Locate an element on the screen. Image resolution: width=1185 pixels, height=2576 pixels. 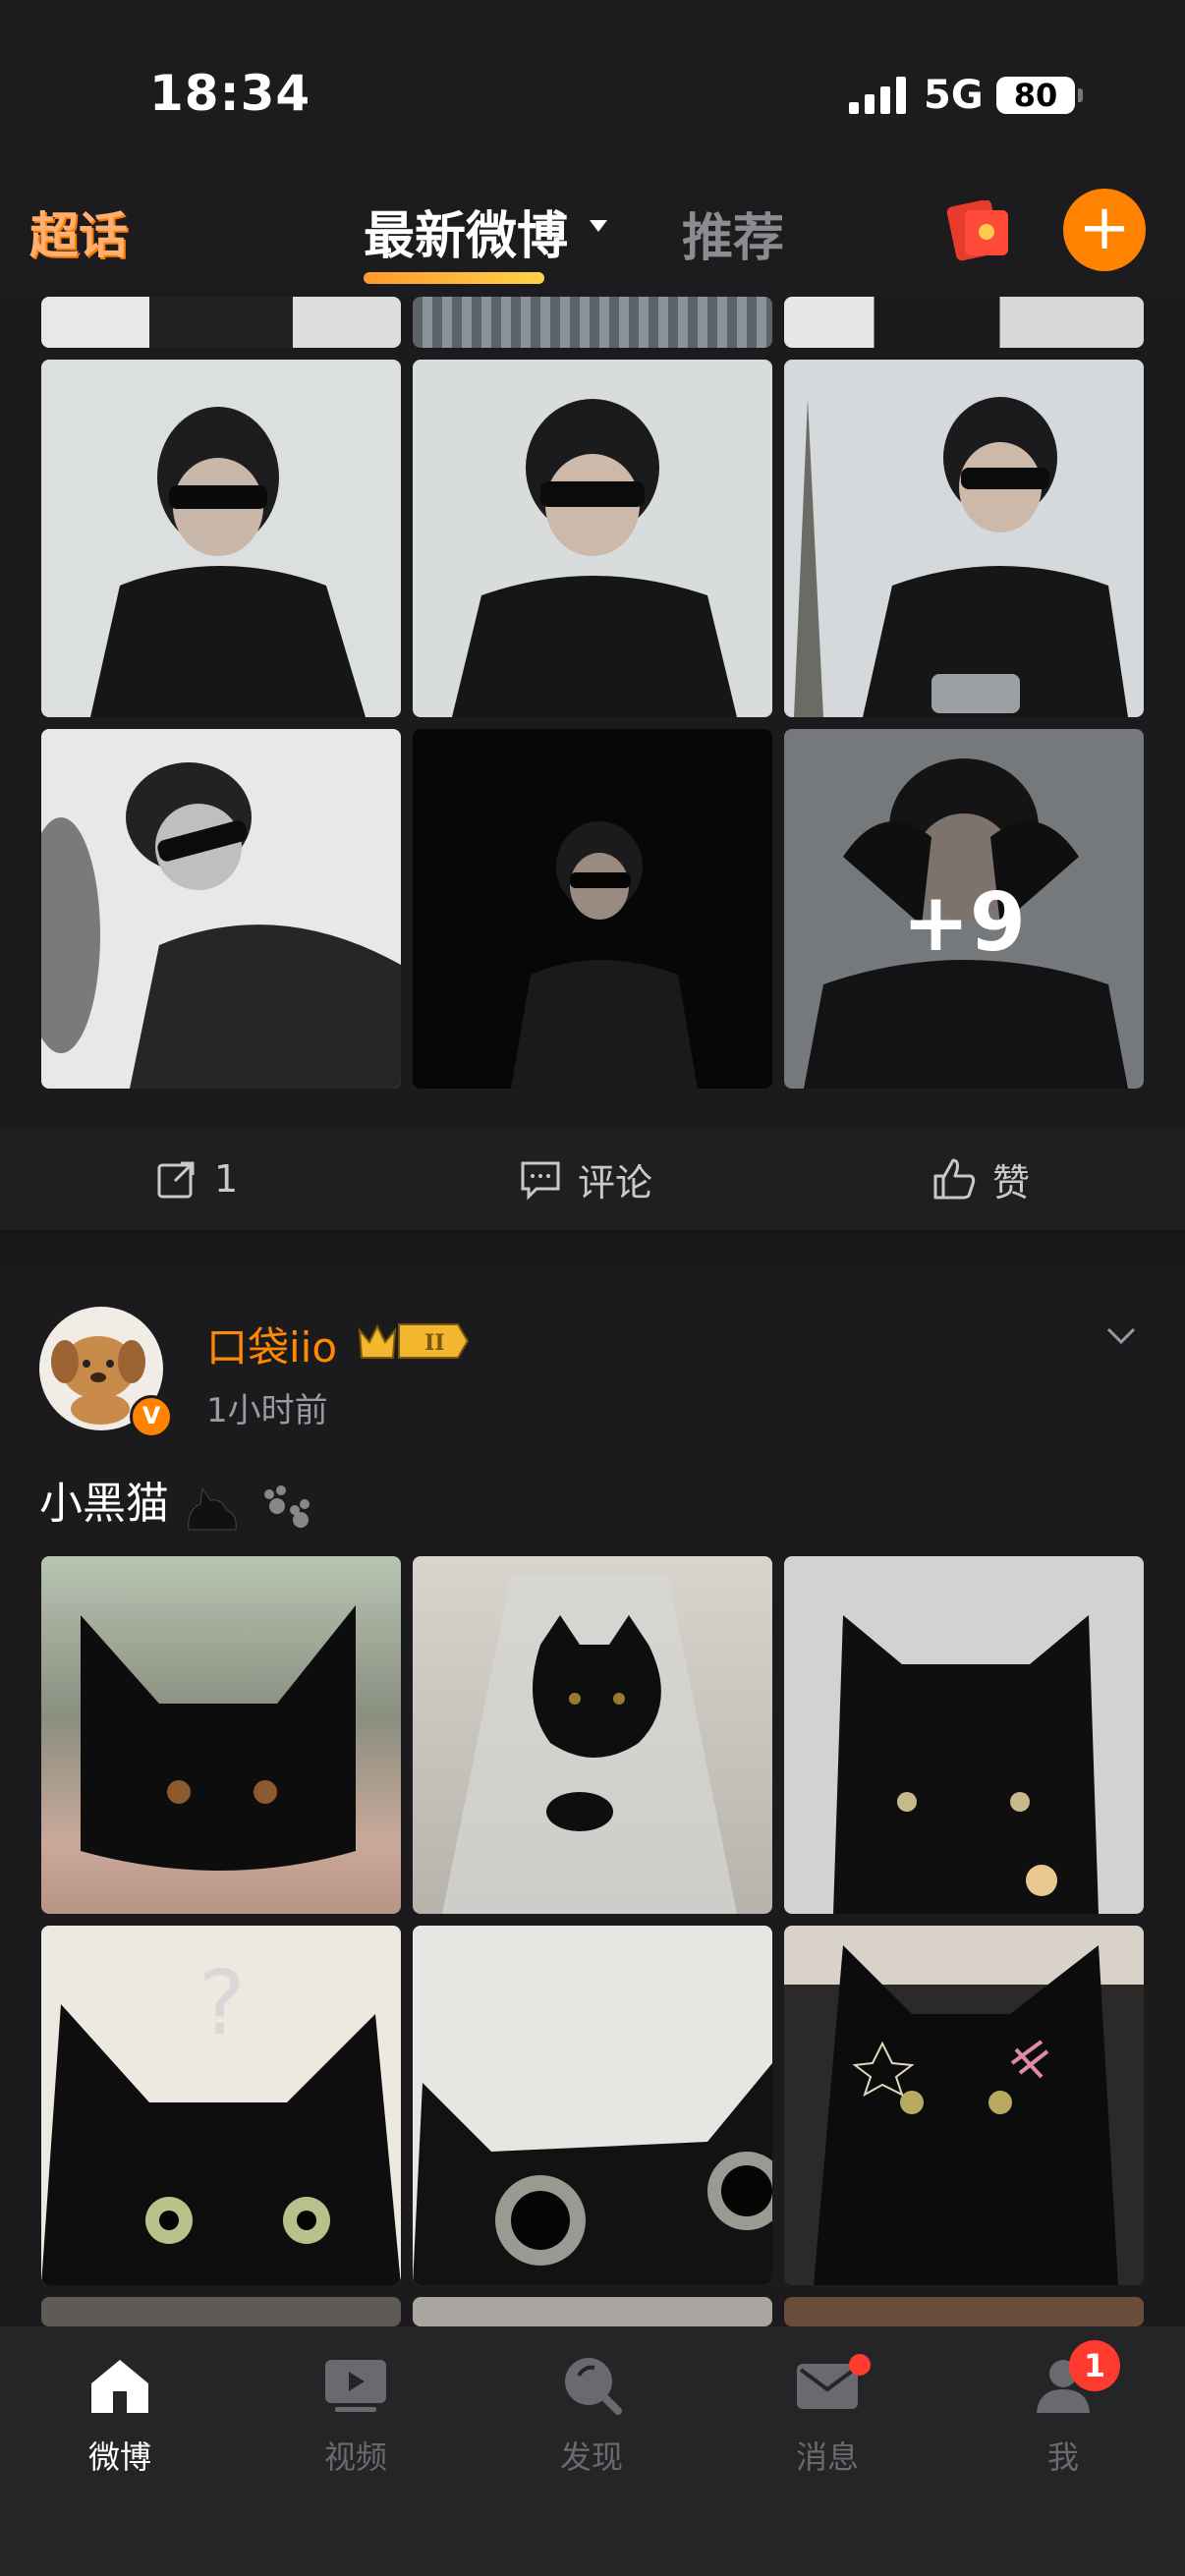
share-icon is located at coordinates (176, 1180).